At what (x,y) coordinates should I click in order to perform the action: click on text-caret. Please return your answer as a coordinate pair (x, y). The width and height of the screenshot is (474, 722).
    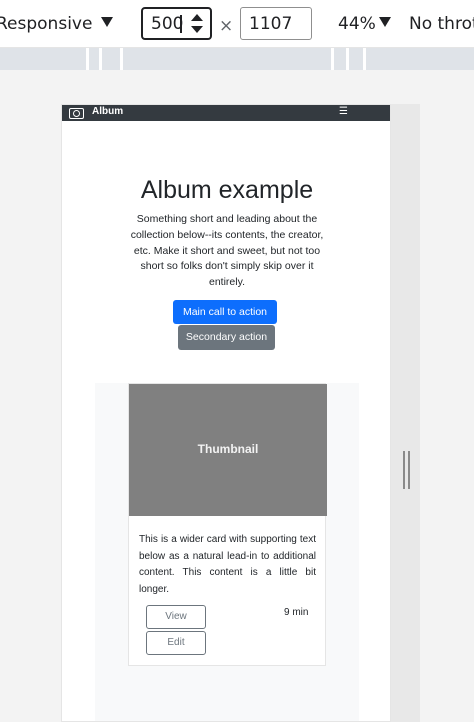
    Looking at the image, I should click on (181, 24).